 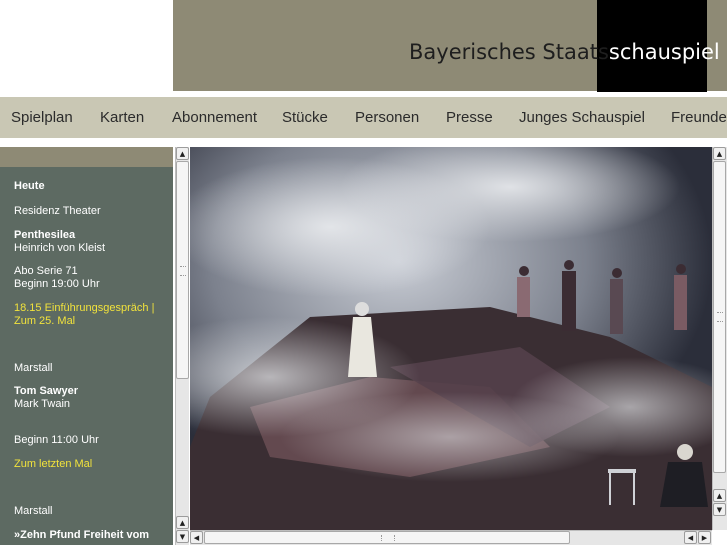 I want to click on nav-item-presse: Presse, so click(x=469, y=117).